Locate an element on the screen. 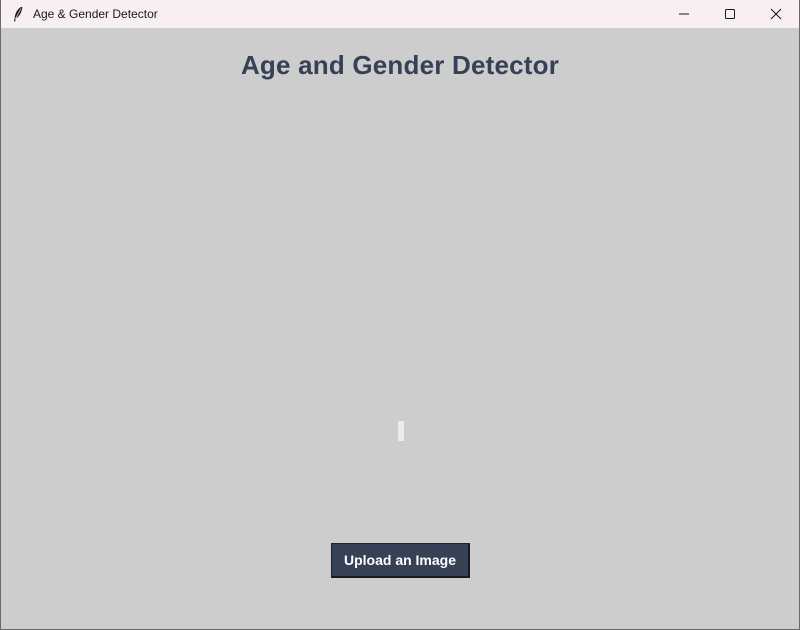 This screenshot has width=800, height=630. maximize-icon is located at coordinates (730, 14).